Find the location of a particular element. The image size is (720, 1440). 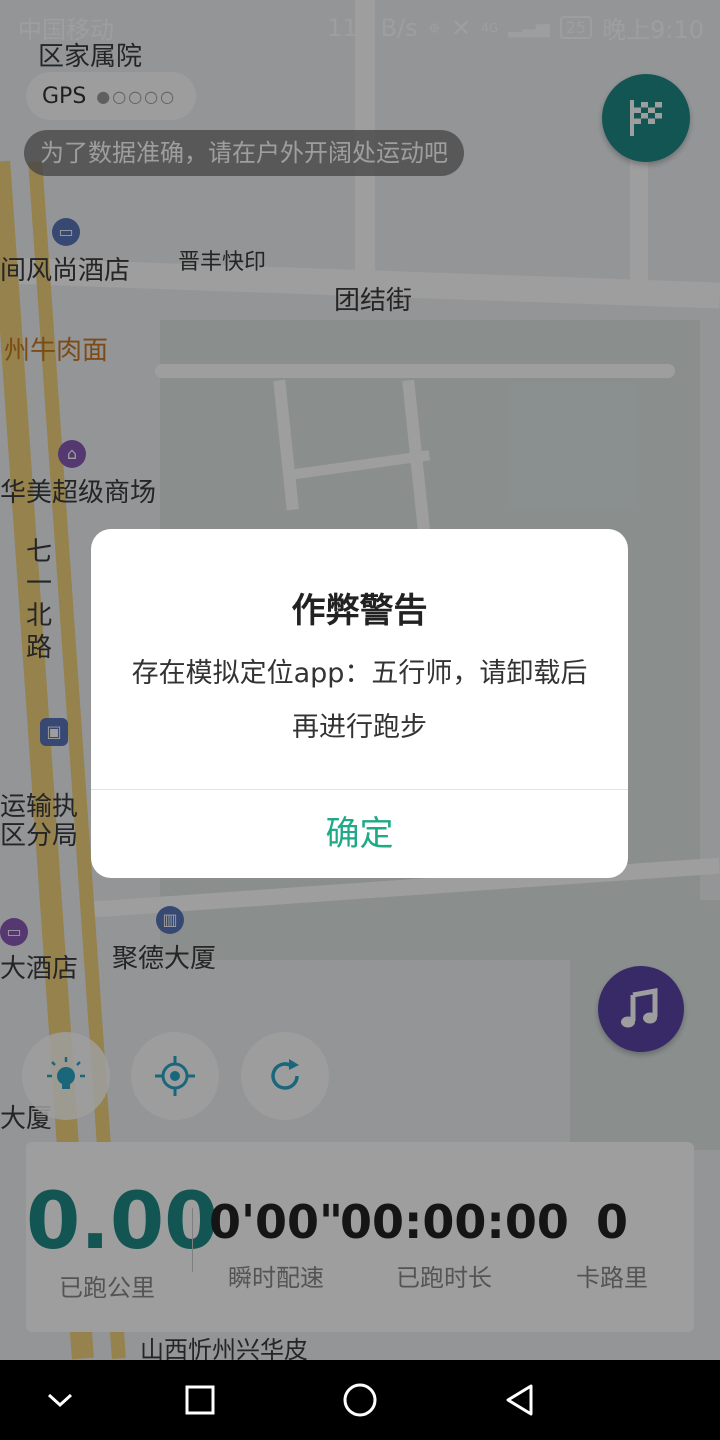

nav-collapse-button is located at coordinates (60, 1400).